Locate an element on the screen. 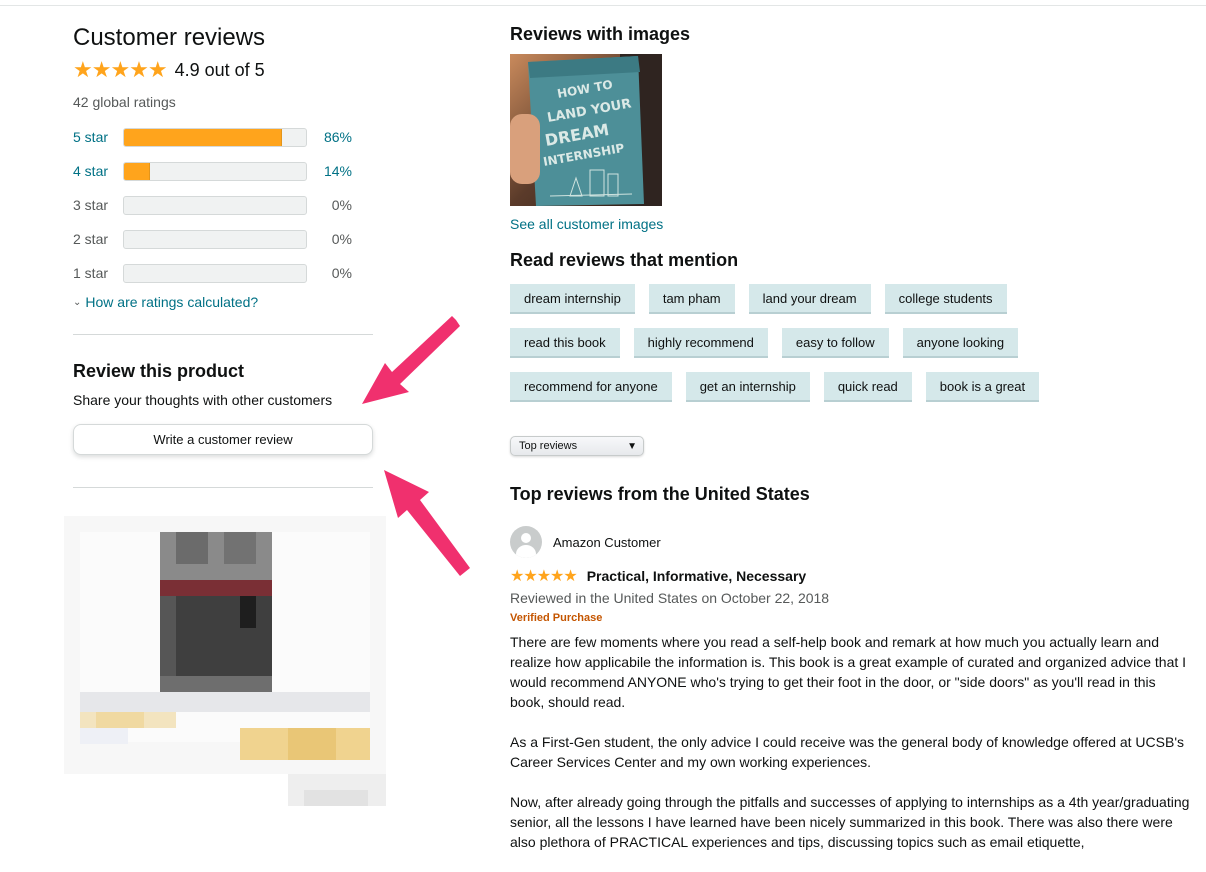 This screenshot has width=1206, height=872. sort-reviews-select: Top reviews ▼ is located at coordinates (577, 446).